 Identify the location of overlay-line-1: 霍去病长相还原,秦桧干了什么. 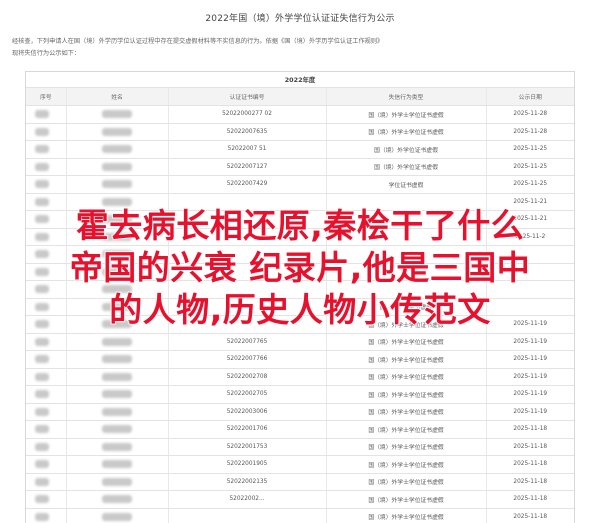
(300, 225).